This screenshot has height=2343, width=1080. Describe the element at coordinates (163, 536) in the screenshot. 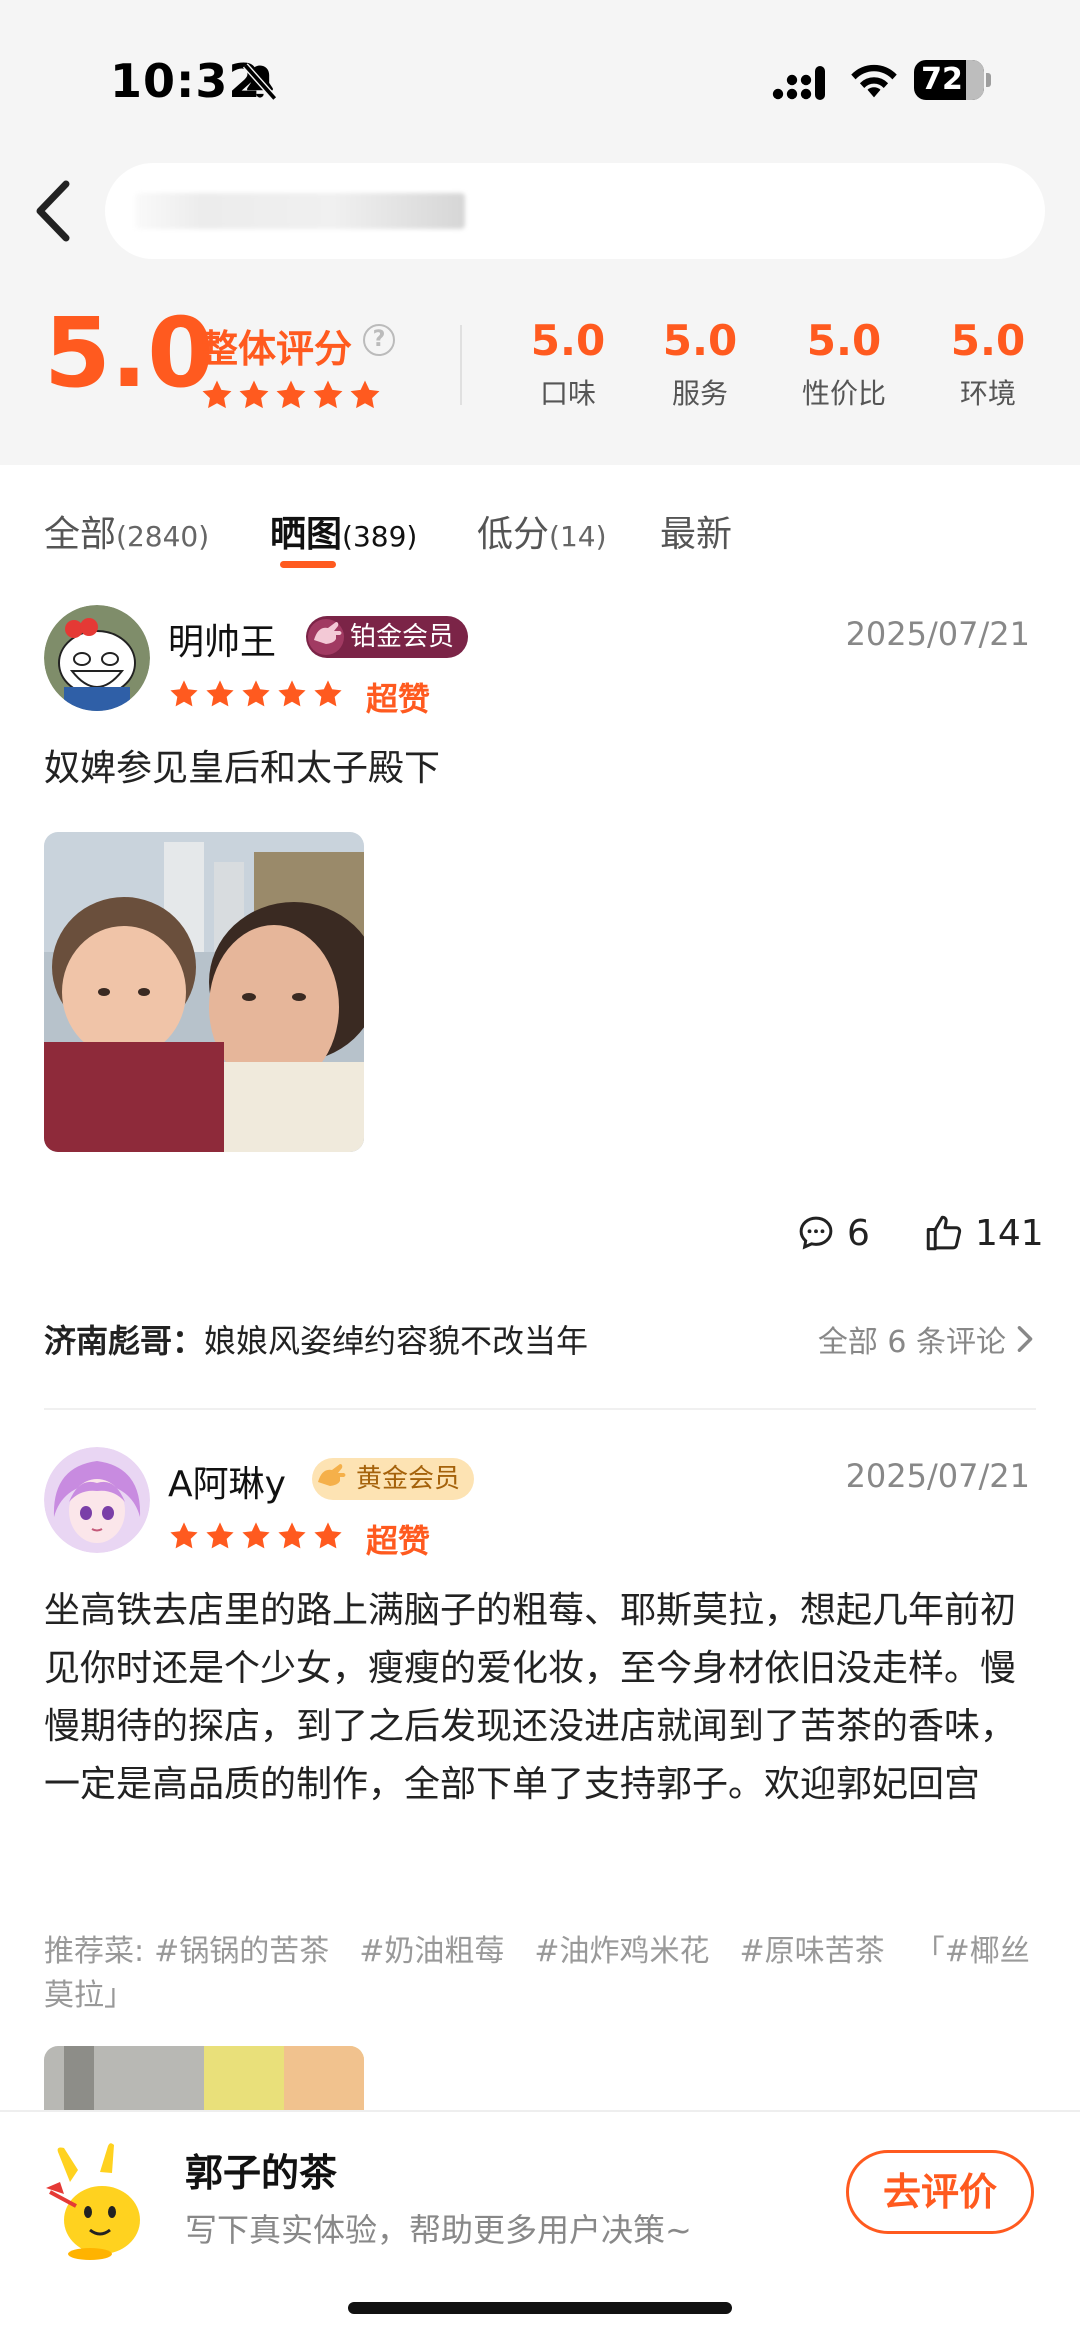

I see `tab-count: (2840)` at that location.